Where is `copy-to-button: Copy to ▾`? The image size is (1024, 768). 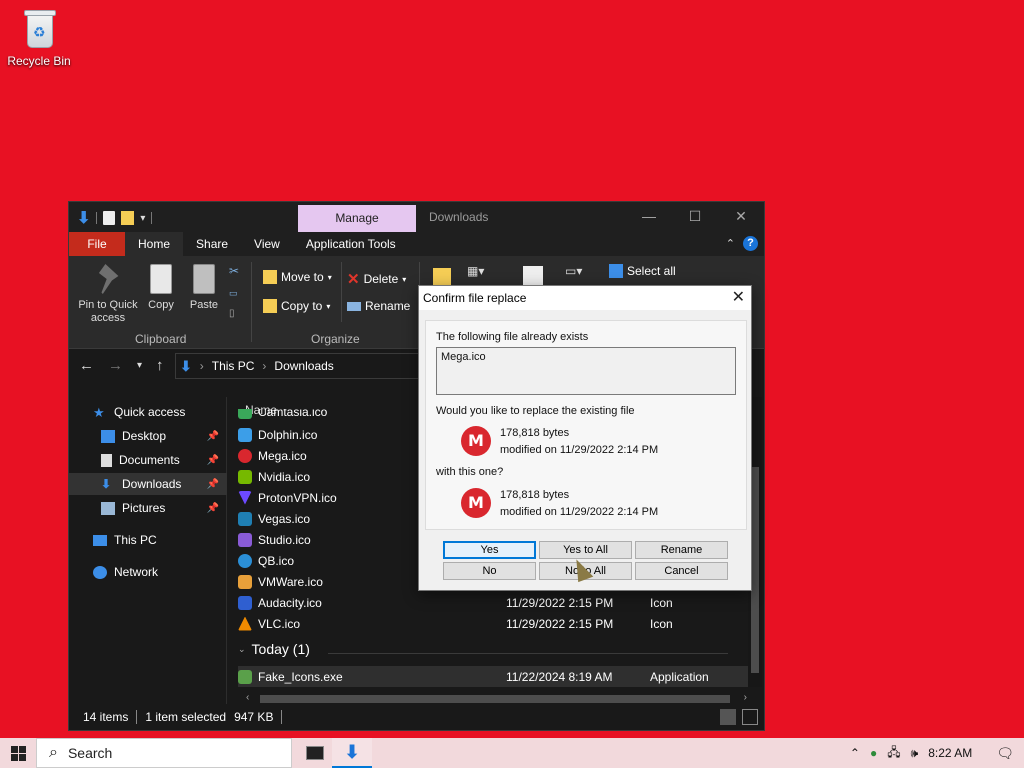
copy-to-button: Copy to ▾ is located at coordinates (296, 306).